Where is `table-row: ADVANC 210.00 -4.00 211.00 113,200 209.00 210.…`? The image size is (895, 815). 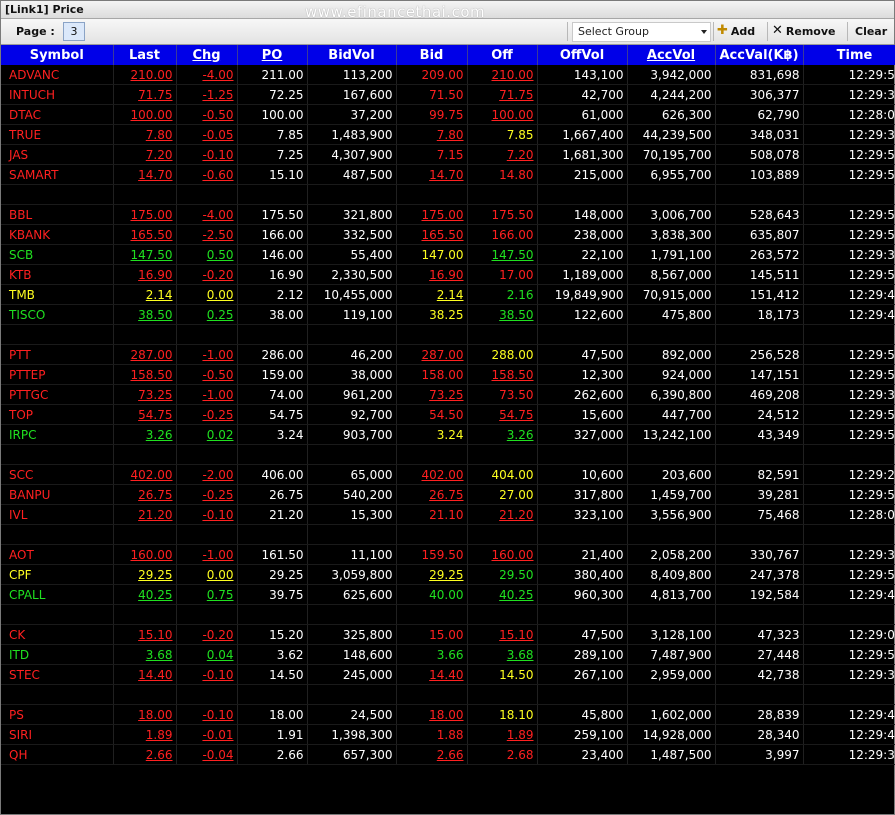 table-row: ADVANC 210.00 -4.00 211.00 113,200 209.00 210.… is located at coordinates (448, 75).